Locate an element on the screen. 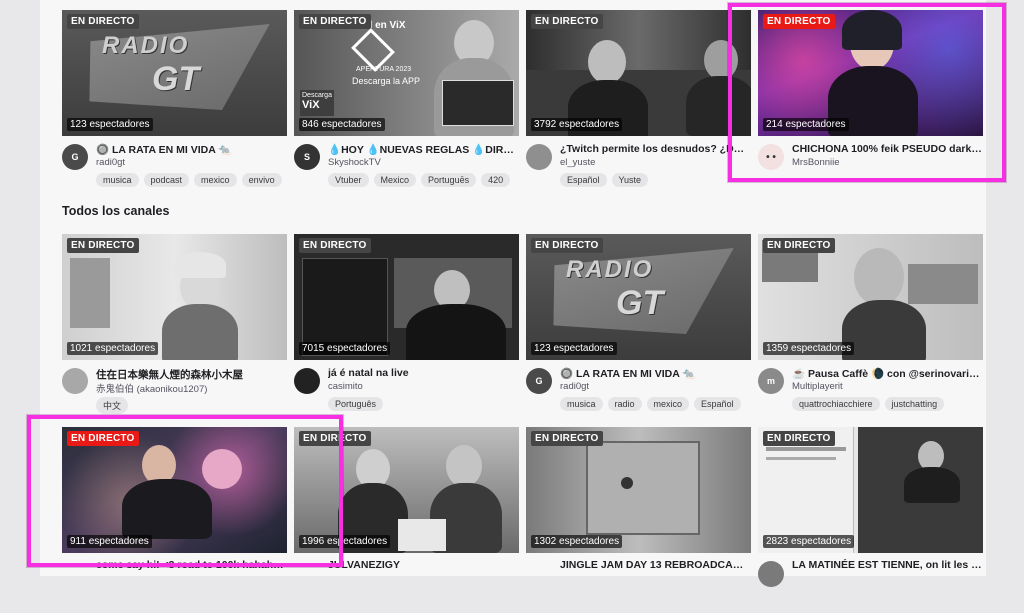 The height and width of the screenshot is (613, 1024). stream-thumbnail: EN DIRECTO 2823 espectadores is located at coordinates (870, 490).